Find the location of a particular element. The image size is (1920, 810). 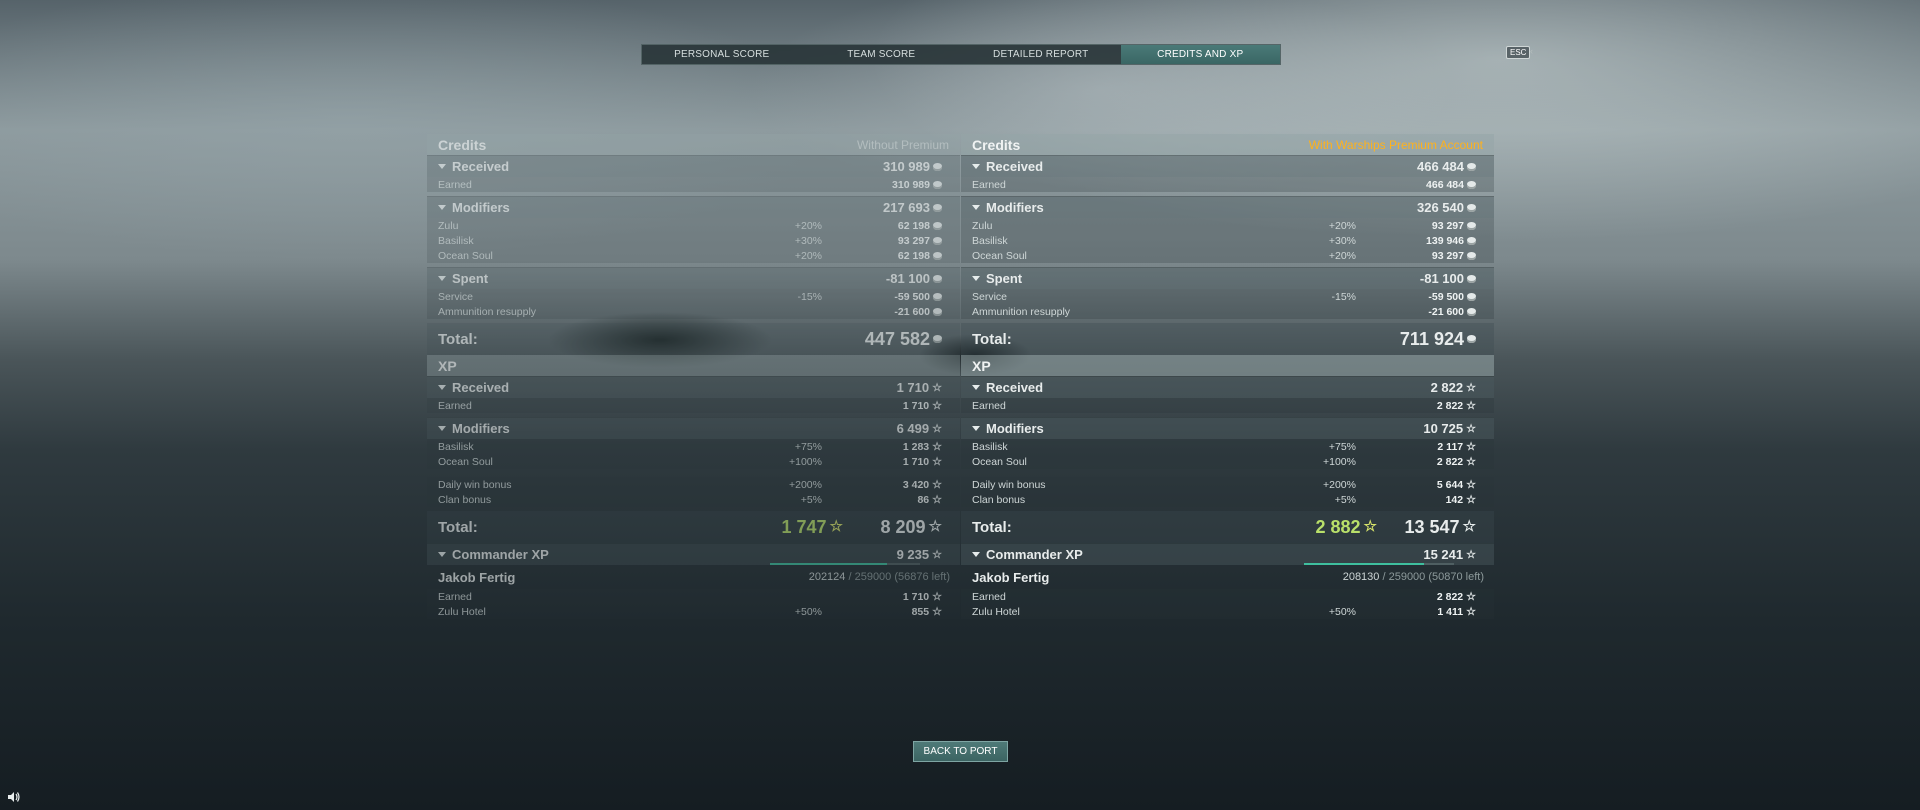

value-text: 326 540 is located at coordinates (1440, 207).